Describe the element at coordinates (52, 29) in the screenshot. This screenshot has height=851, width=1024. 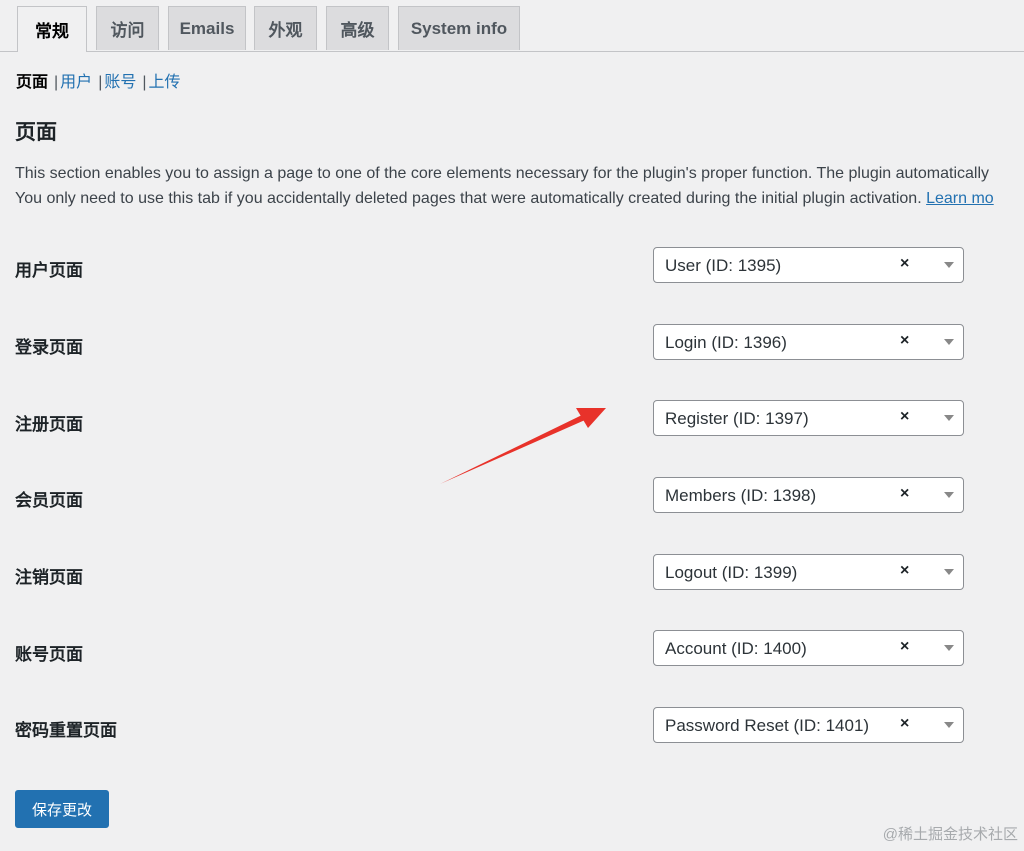
I see `tab-general: 常规` at that location.